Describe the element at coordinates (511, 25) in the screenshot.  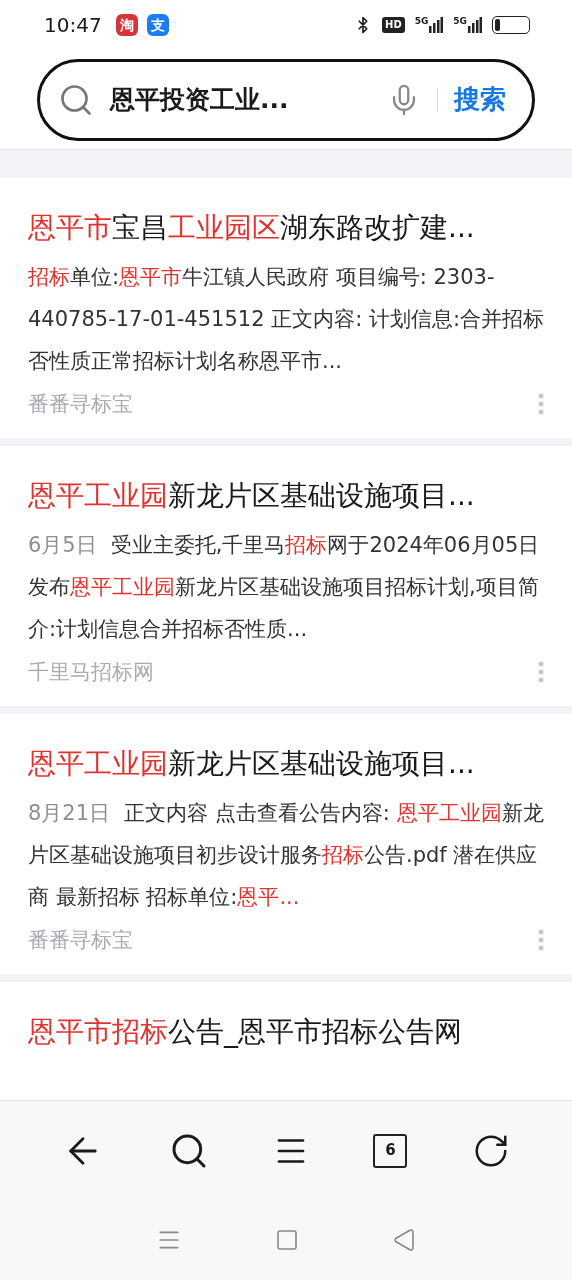
I see `battery-icon` at that location.